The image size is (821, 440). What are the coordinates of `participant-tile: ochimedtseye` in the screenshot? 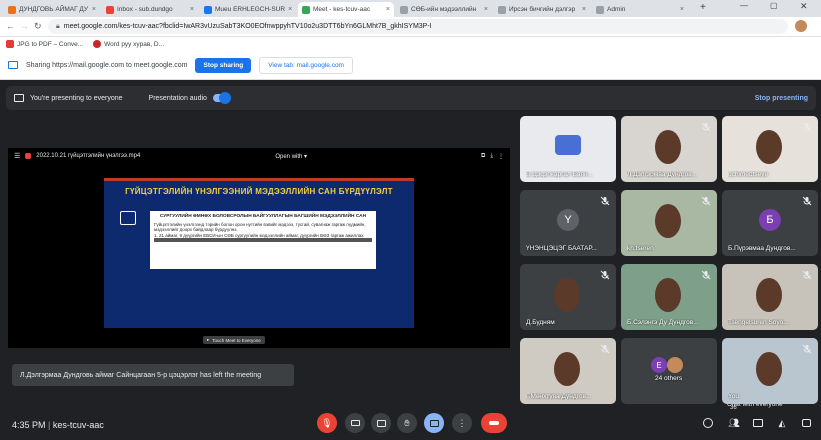 It's located at (770, 149).